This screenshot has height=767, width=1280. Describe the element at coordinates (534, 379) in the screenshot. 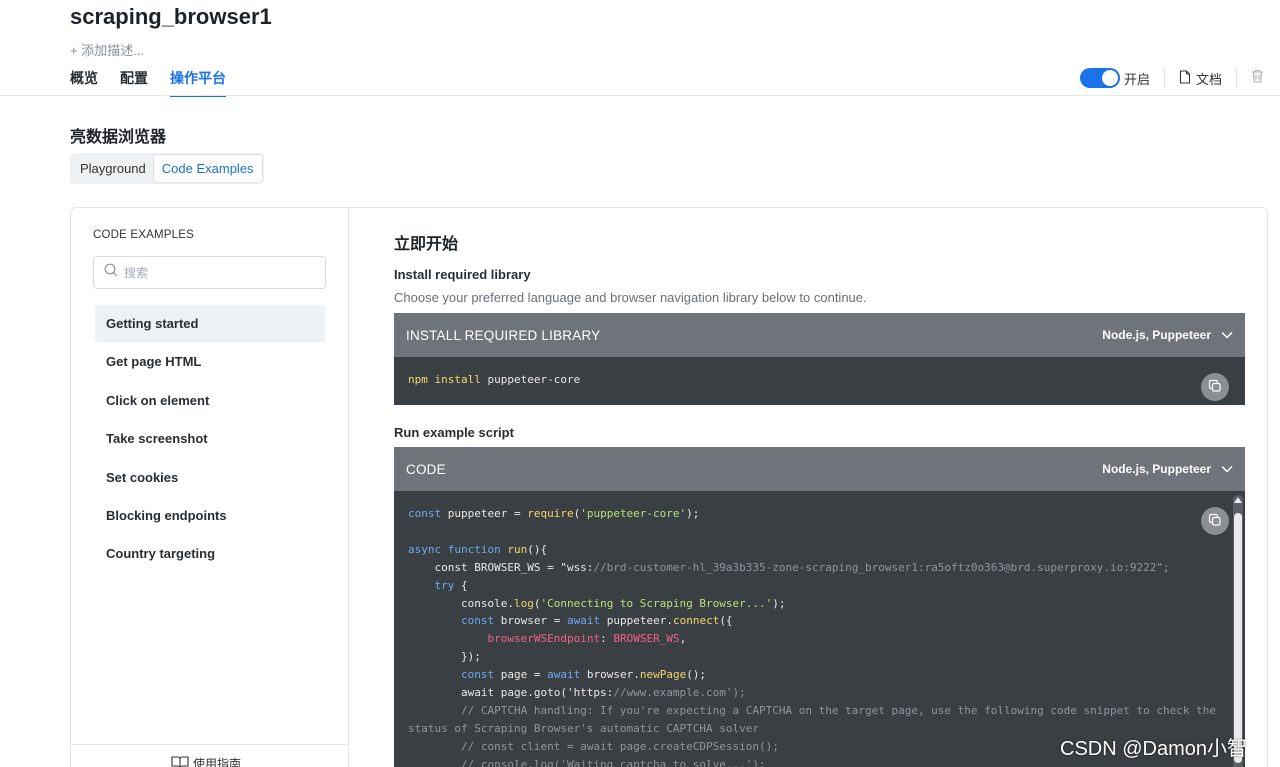

I see `cmd-token: puppeteer-core` at that location.